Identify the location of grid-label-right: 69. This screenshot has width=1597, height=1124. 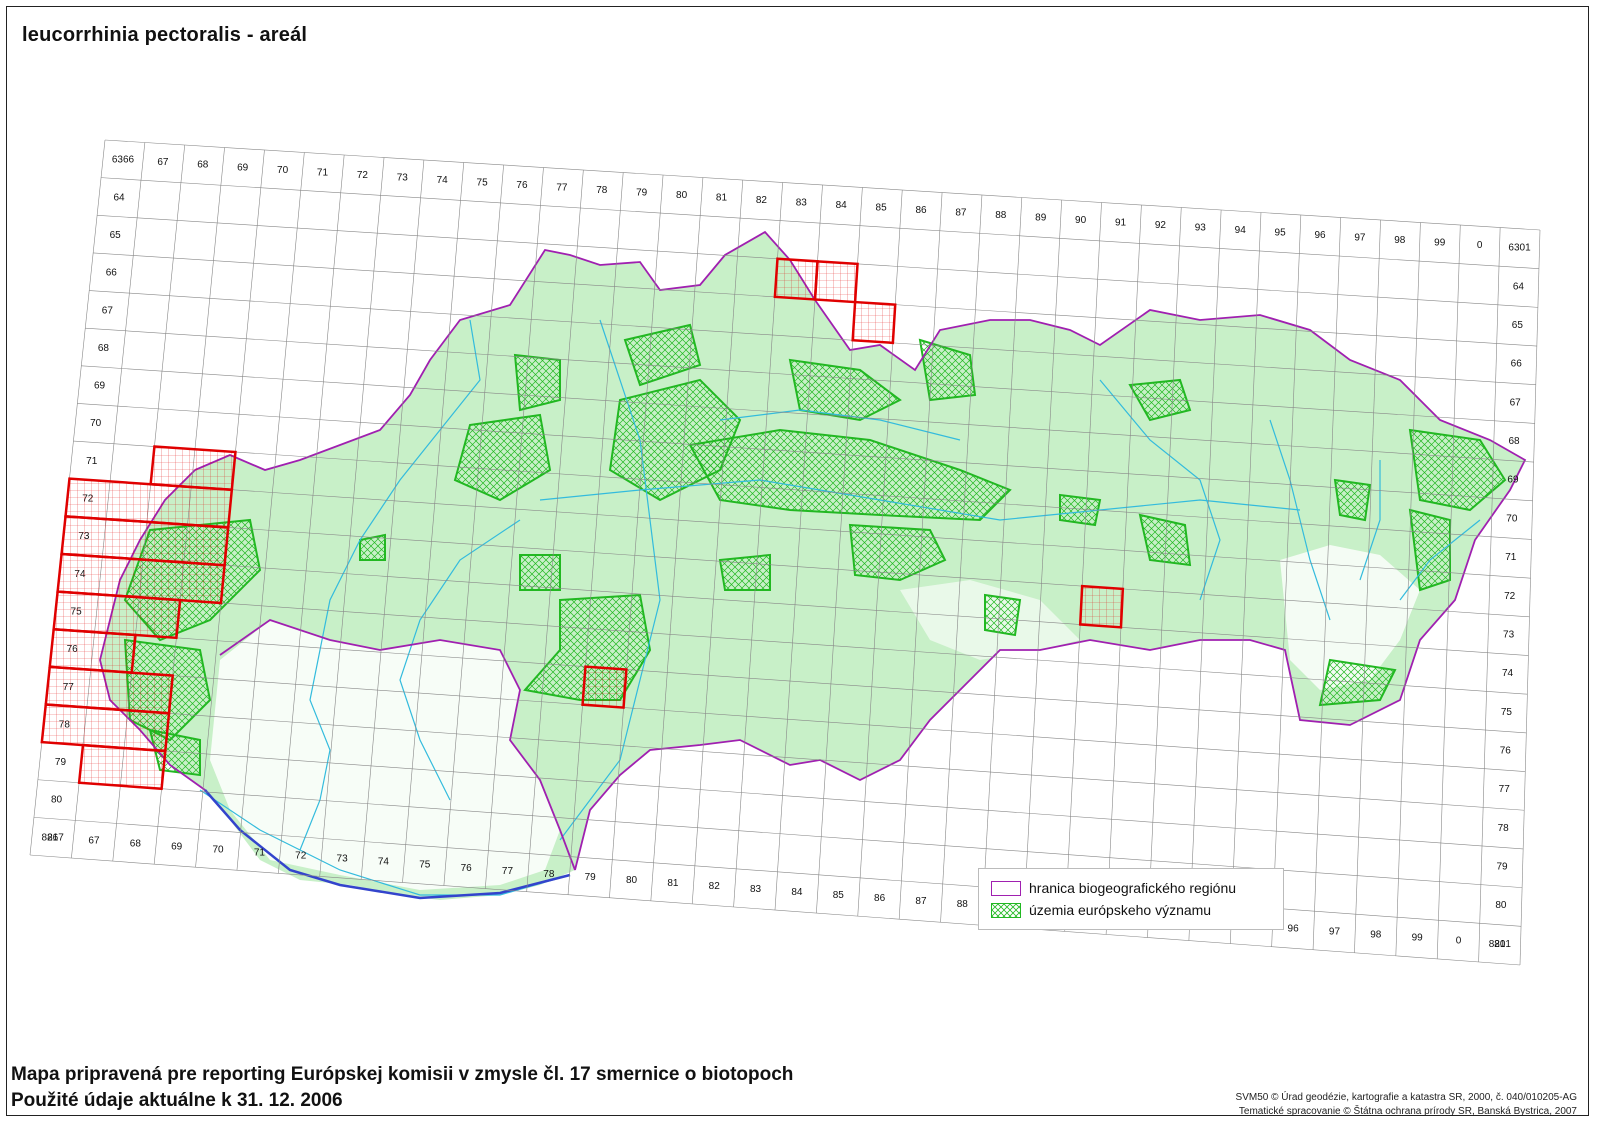
(1513, 480).